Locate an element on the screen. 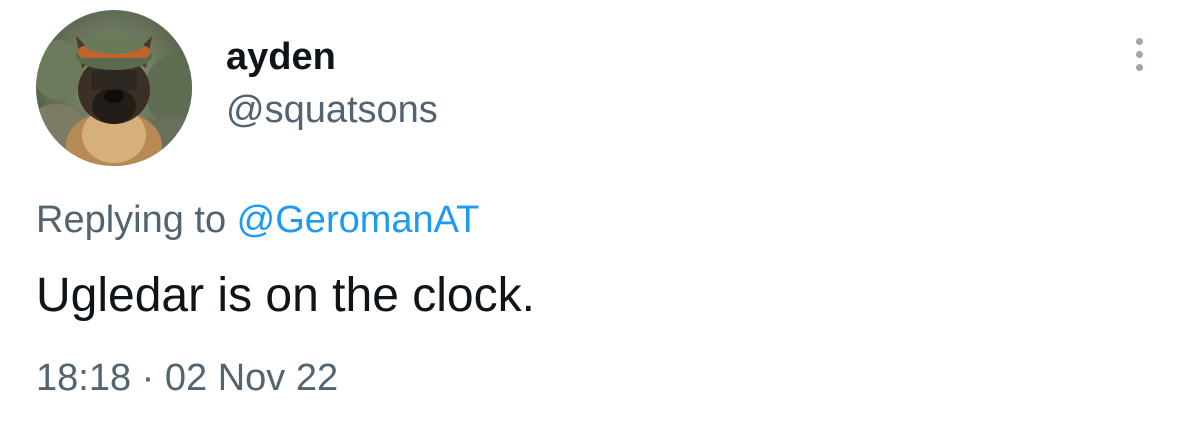 This screenshot has height=426, width=1200. more-options-button is located at coordinates (1140, 53).